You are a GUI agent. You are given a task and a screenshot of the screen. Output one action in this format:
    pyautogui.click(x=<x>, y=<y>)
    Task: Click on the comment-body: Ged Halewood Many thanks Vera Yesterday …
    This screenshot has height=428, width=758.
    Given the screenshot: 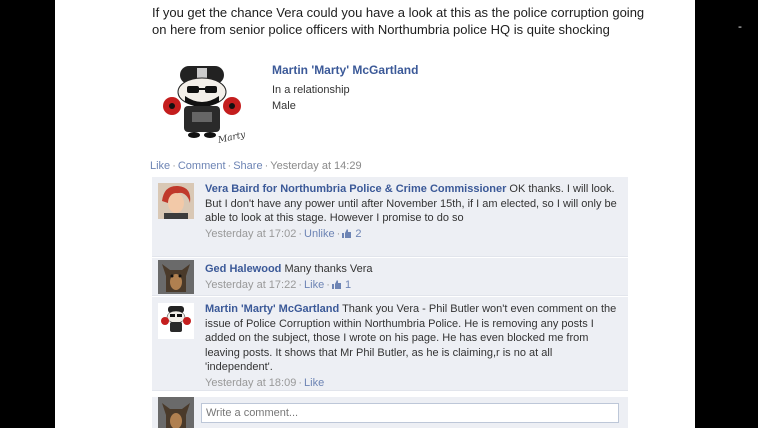 What is the action you would take?
    pyautogui.click(x=414, y=277)
    